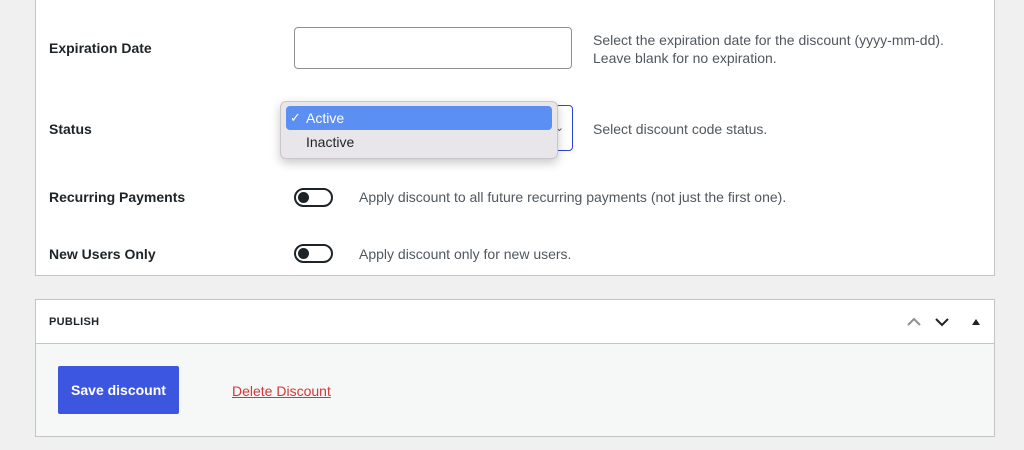  What do you see at coordinates (433, 48) in the screenshot?
I see `expiration-date-input` at bounding box center [433, 48].